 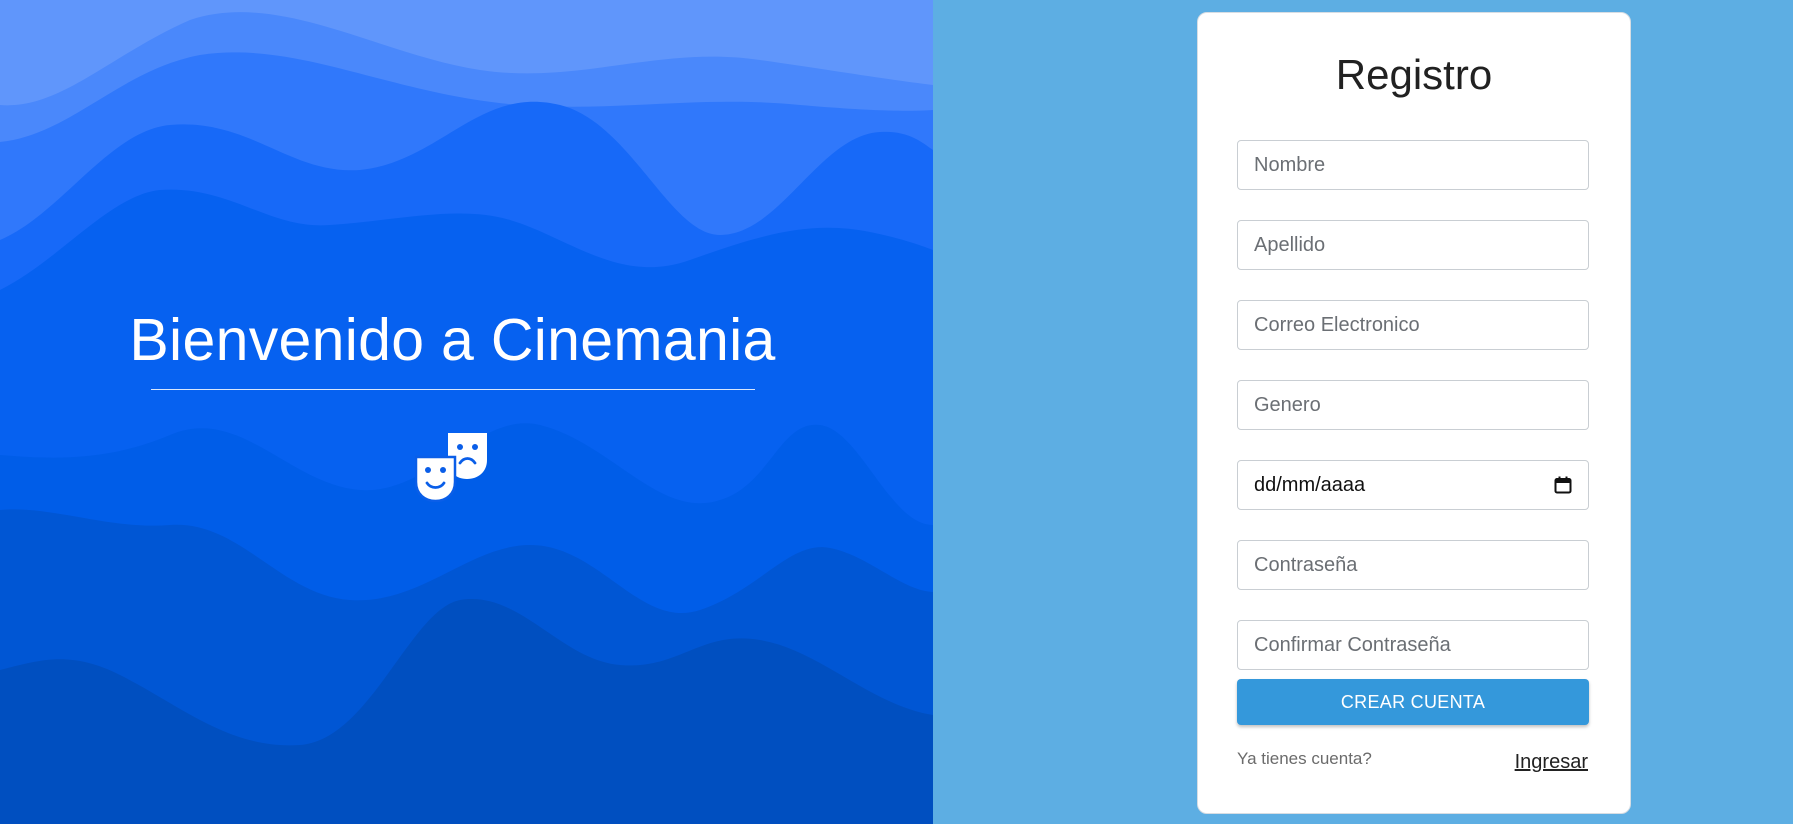 I want to click on nombre-input, so click(x=1413, y=165).